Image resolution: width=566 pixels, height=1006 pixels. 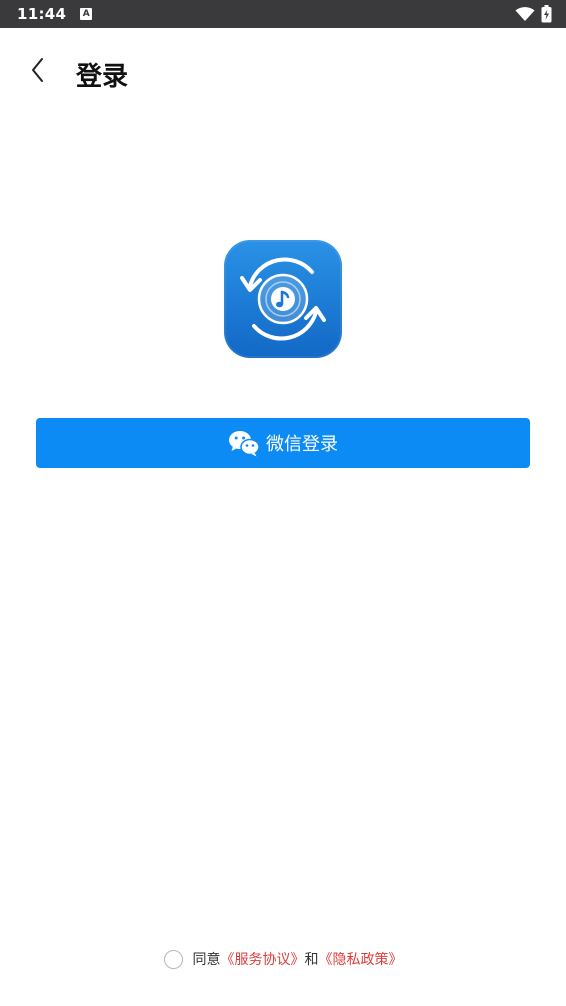 What do you see at coordinates (311, 960) in the screenshot?
I see `agree-connector: 和` at bounding box center [311, 960].